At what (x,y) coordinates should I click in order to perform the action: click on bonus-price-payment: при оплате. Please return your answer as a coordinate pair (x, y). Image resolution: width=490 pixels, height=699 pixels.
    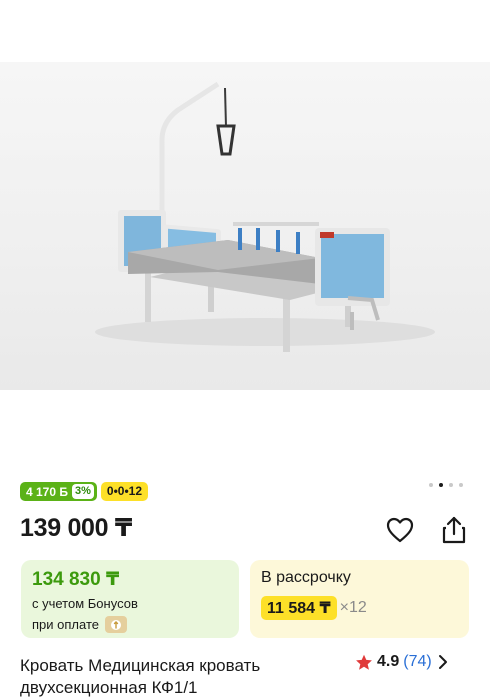
    Looking at the image, I should click on (79, 624).